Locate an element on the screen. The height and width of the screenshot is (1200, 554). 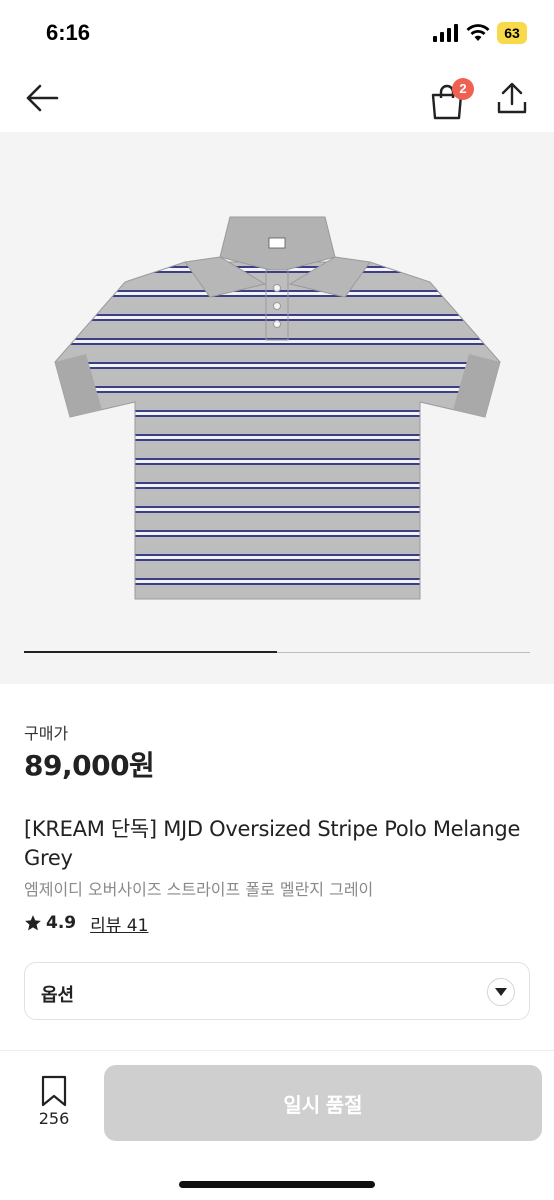
price-label: 구매가 is located at coordinates (46, 733).